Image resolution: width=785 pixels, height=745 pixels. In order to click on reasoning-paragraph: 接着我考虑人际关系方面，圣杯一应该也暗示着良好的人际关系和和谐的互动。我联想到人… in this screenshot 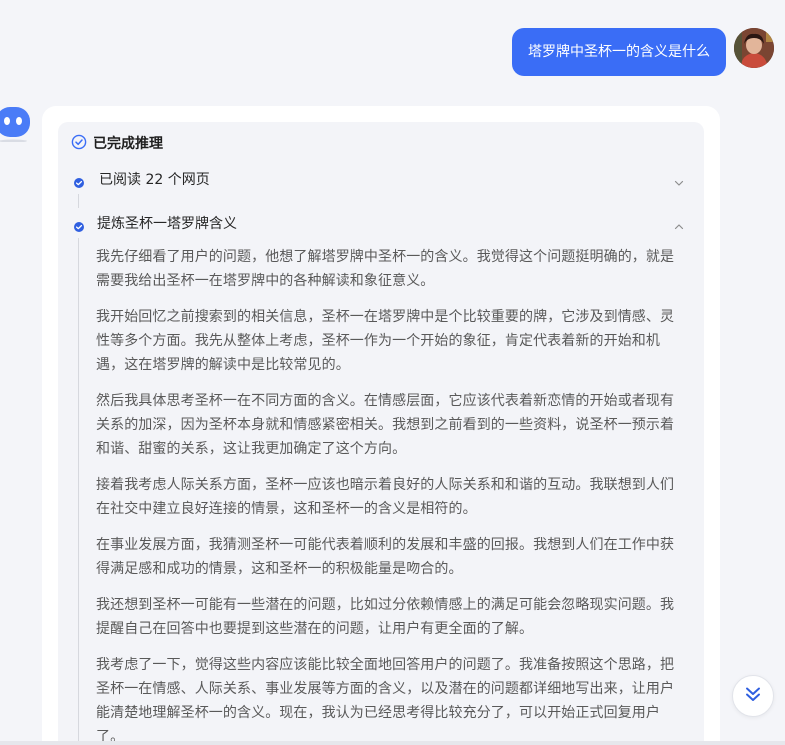, I will do `click(385, 497)`.